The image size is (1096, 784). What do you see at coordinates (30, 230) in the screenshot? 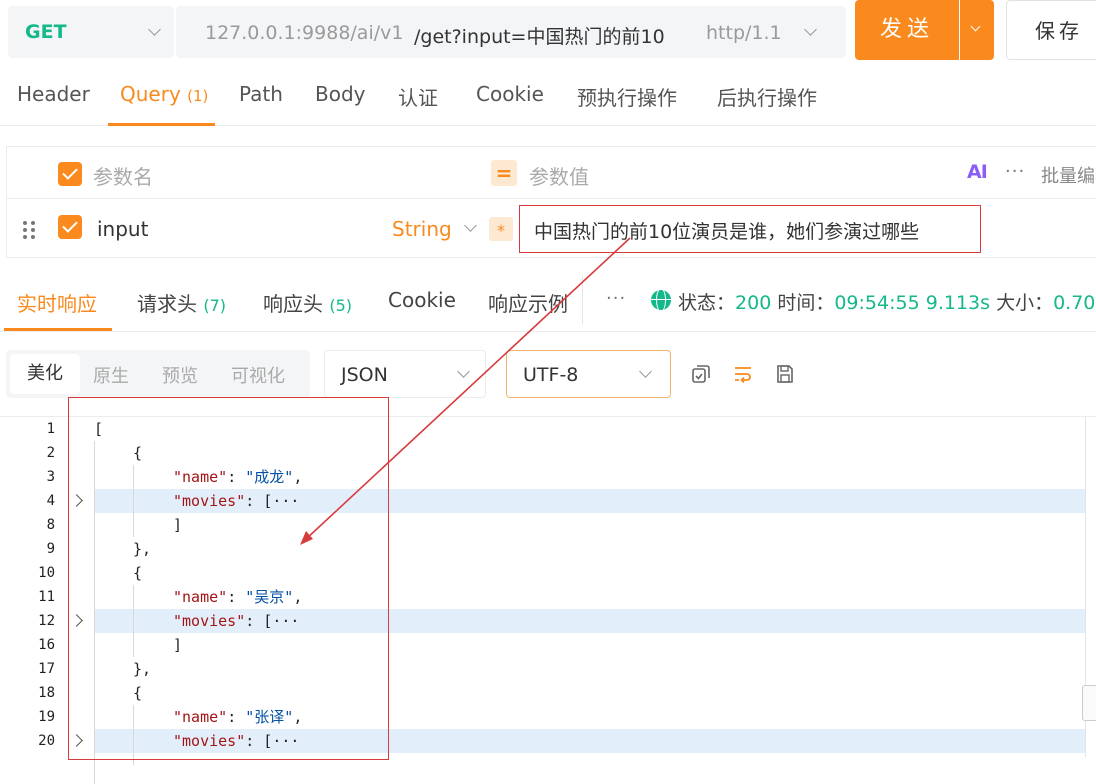
I see `drag-handle-icon` at bounding box center [30, 230].